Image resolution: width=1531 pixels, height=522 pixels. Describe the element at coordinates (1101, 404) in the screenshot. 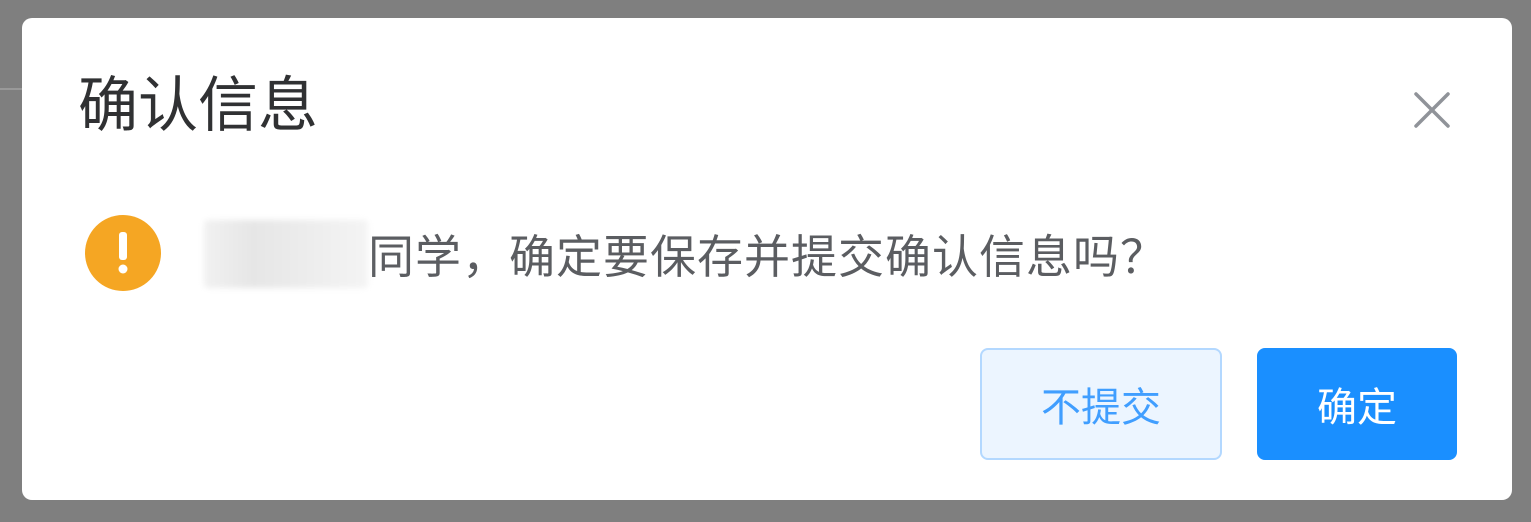

I see `cancel-button: 不提交` at that location.